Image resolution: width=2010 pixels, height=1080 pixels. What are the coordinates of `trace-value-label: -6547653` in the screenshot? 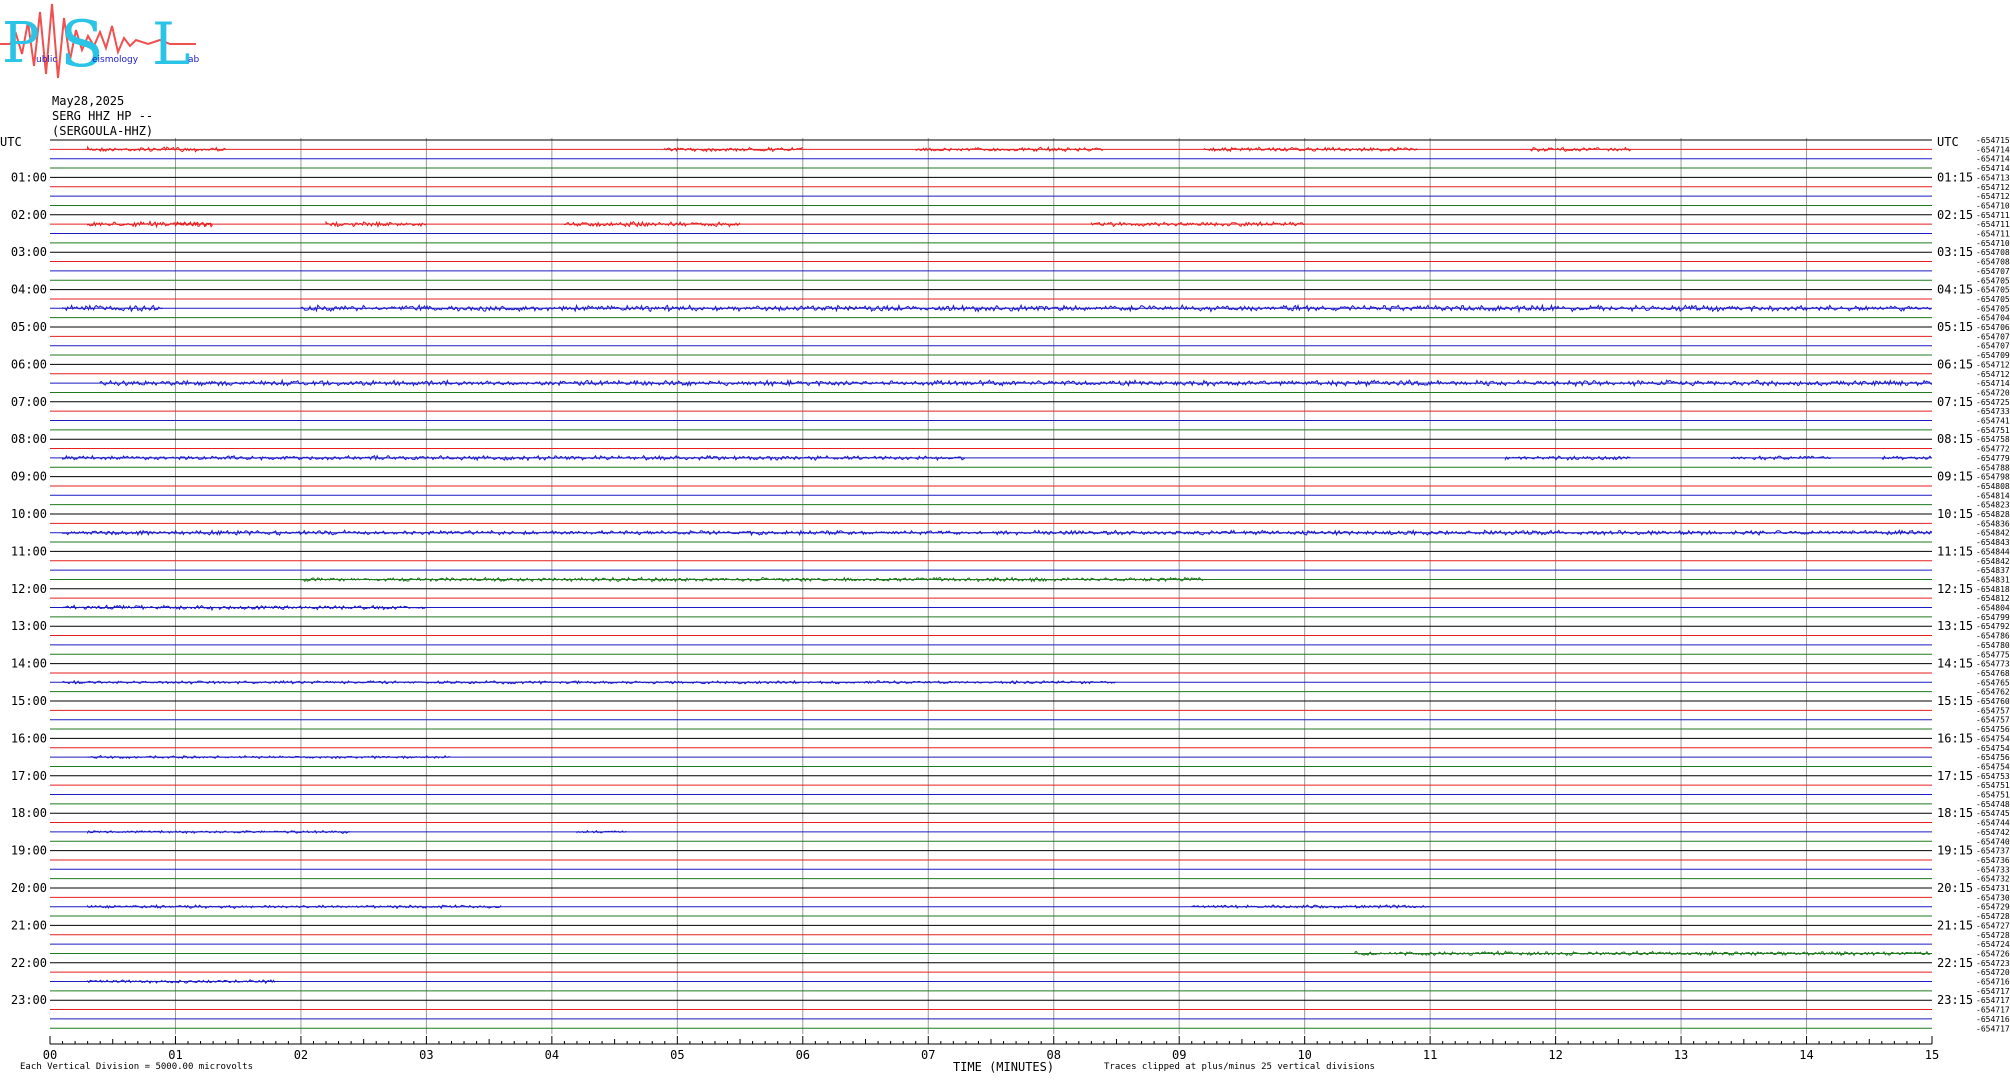 It's located at (1993, 682).